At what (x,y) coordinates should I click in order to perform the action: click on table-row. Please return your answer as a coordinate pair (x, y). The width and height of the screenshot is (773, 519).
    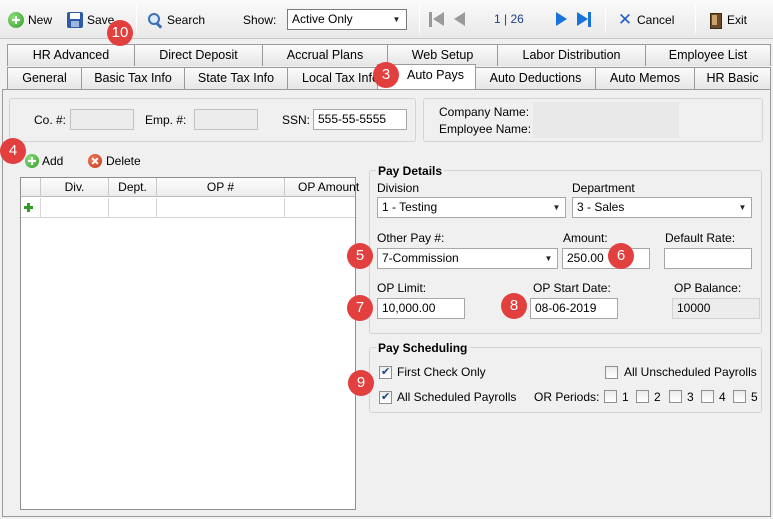
    Looking at the image, I should click on (188, 208).